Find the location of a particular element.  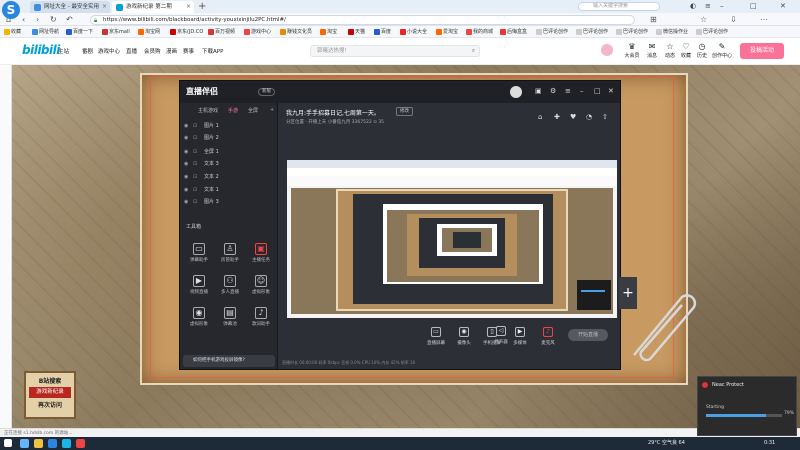

nav-link: 漫画 is located at coordinates (171, 51).